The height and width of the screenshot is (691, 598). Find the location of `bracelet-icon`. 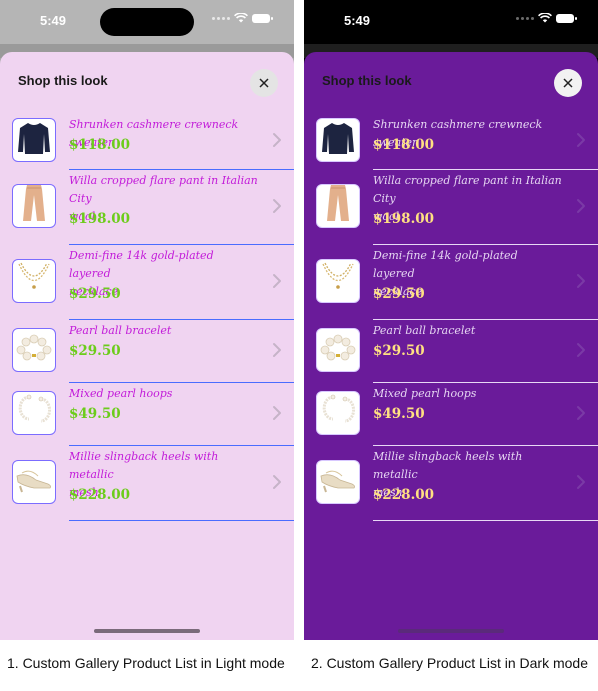

bracelet-icon is located at coordinates (338, 349).